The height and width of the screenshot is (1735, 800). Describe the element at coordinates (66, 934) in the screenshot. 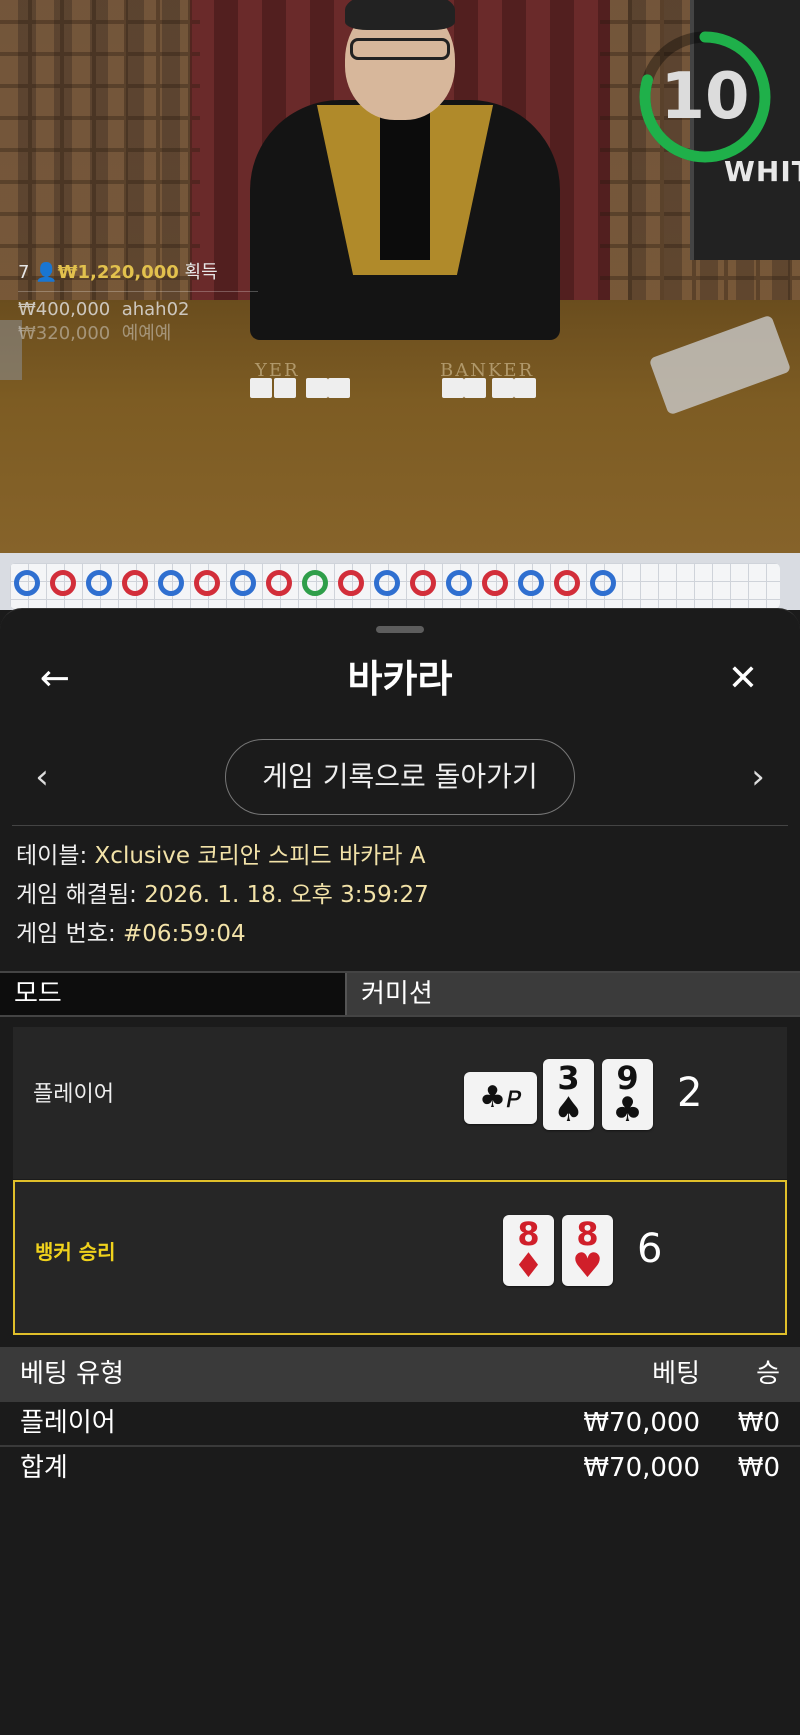

I see `game-number-label: 게임 번호:` at that location.